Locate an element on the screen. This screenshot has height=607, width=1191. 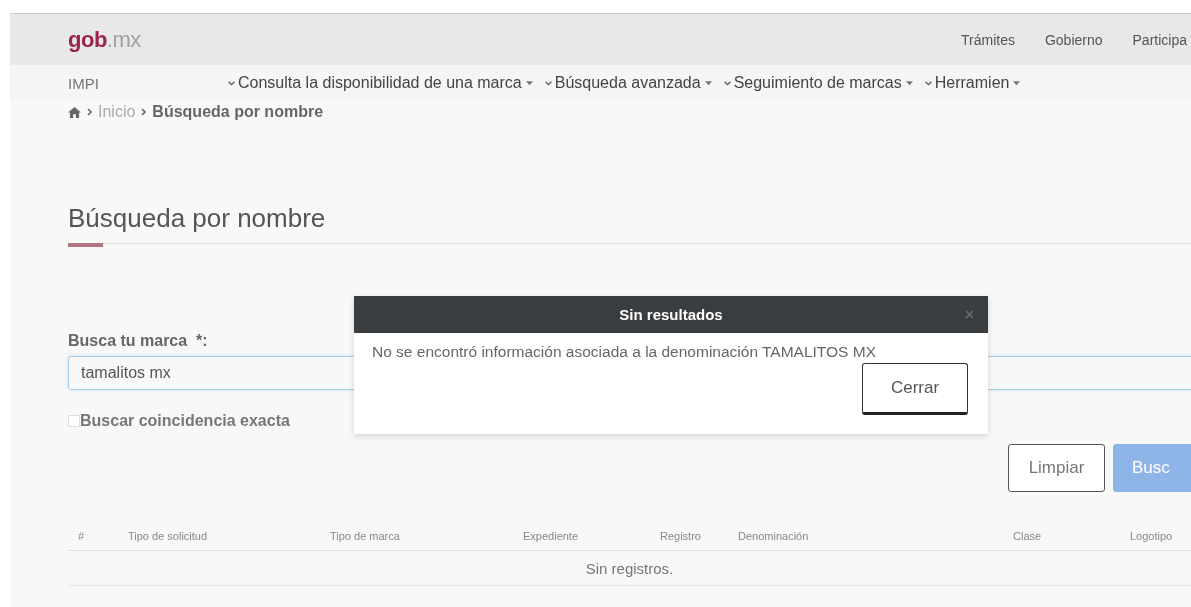
site-name: IMPI is located at coordinates (148, 83).